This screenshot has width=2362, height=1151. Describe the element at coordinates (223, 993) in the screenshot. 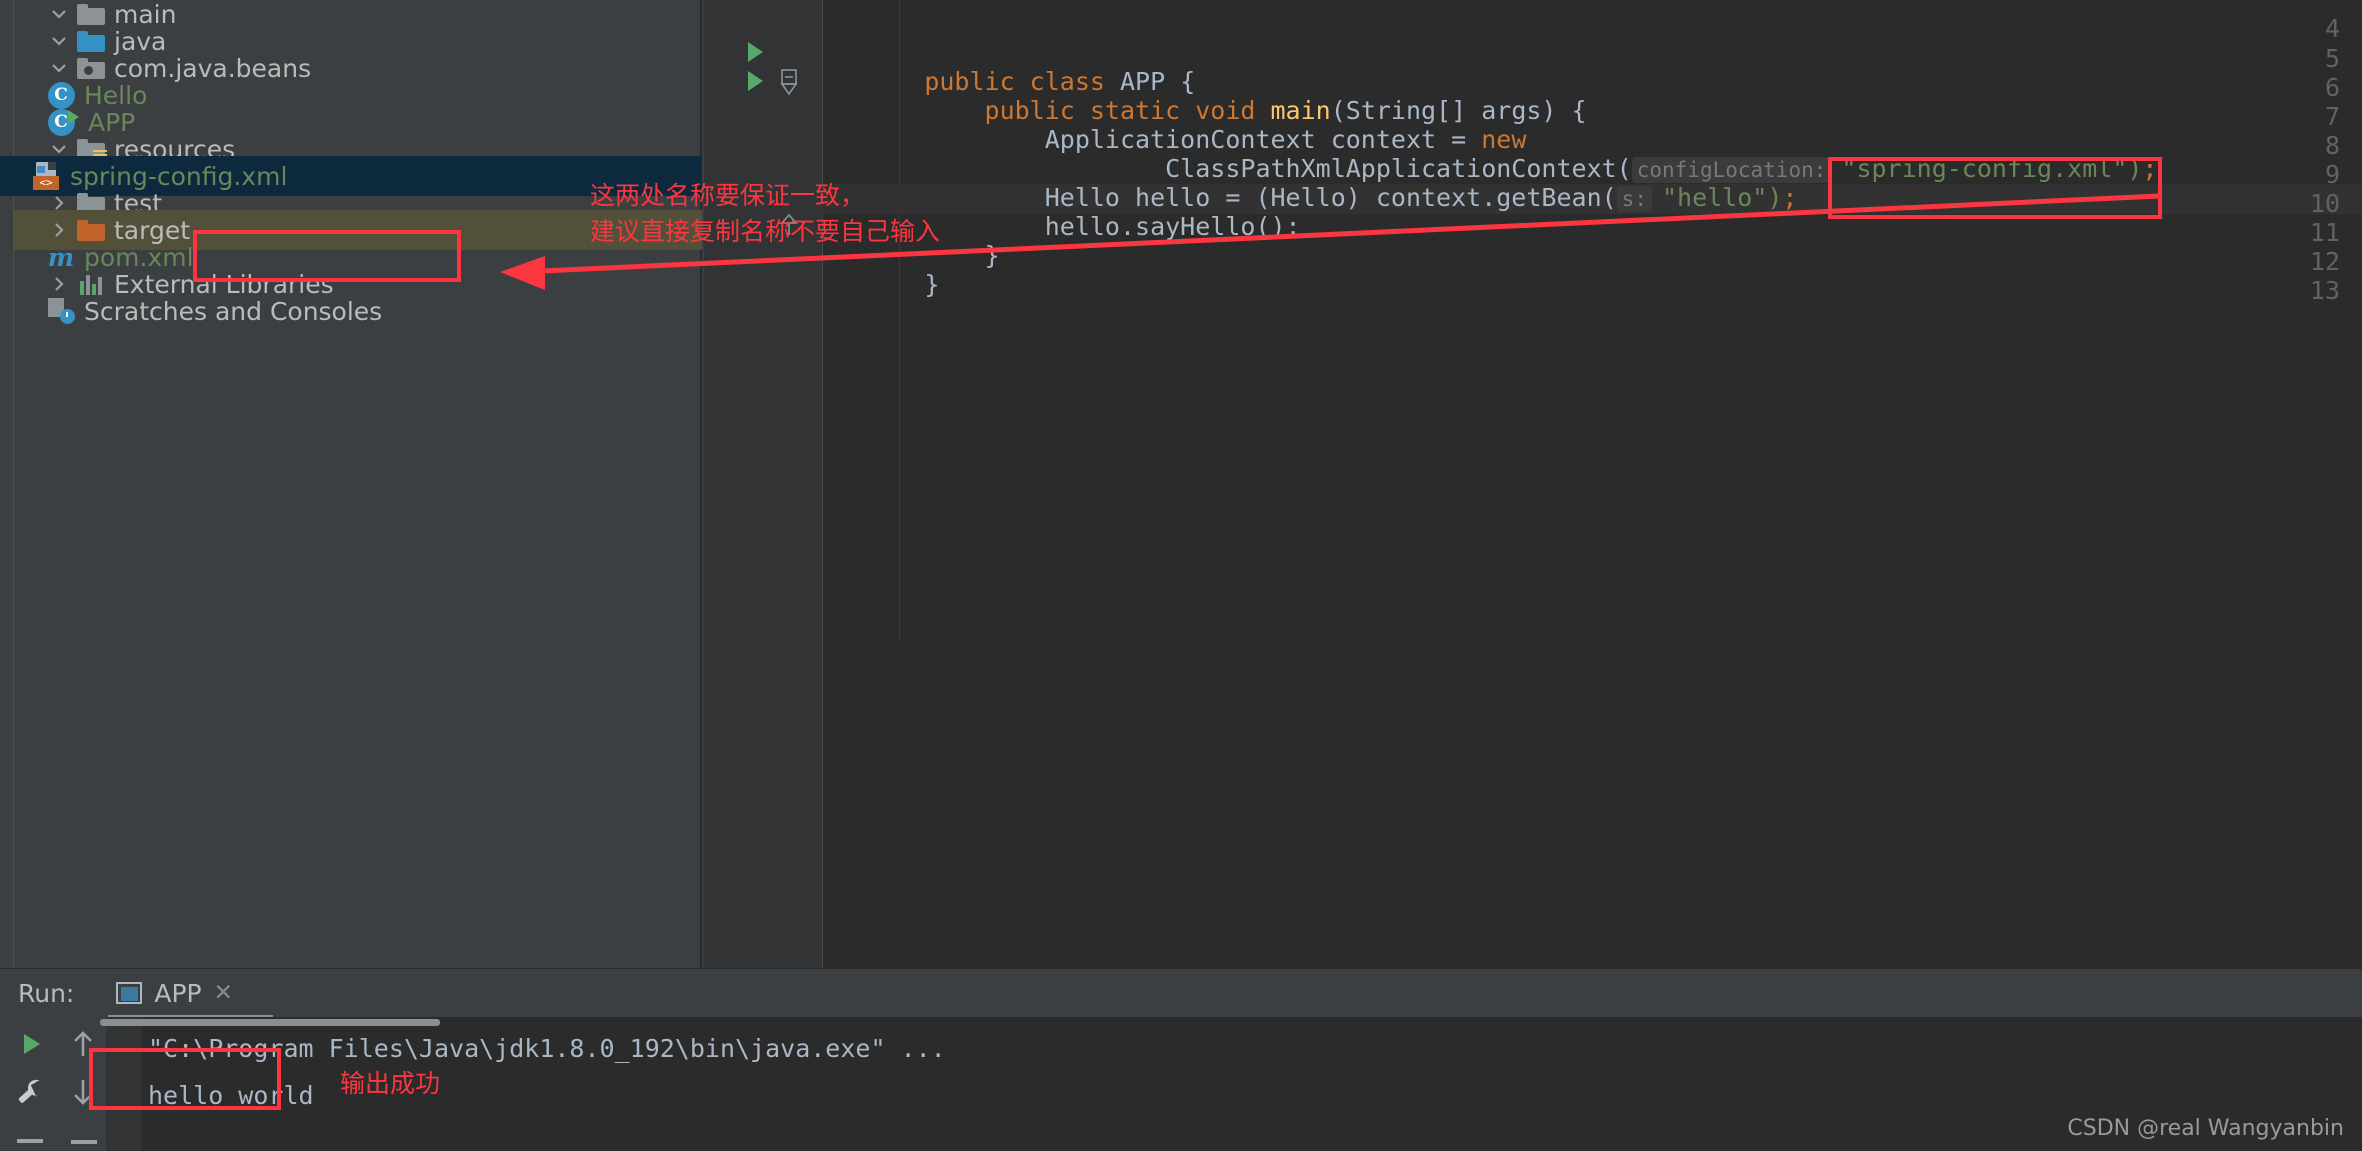

I see `close-icon: ✕` at that location.